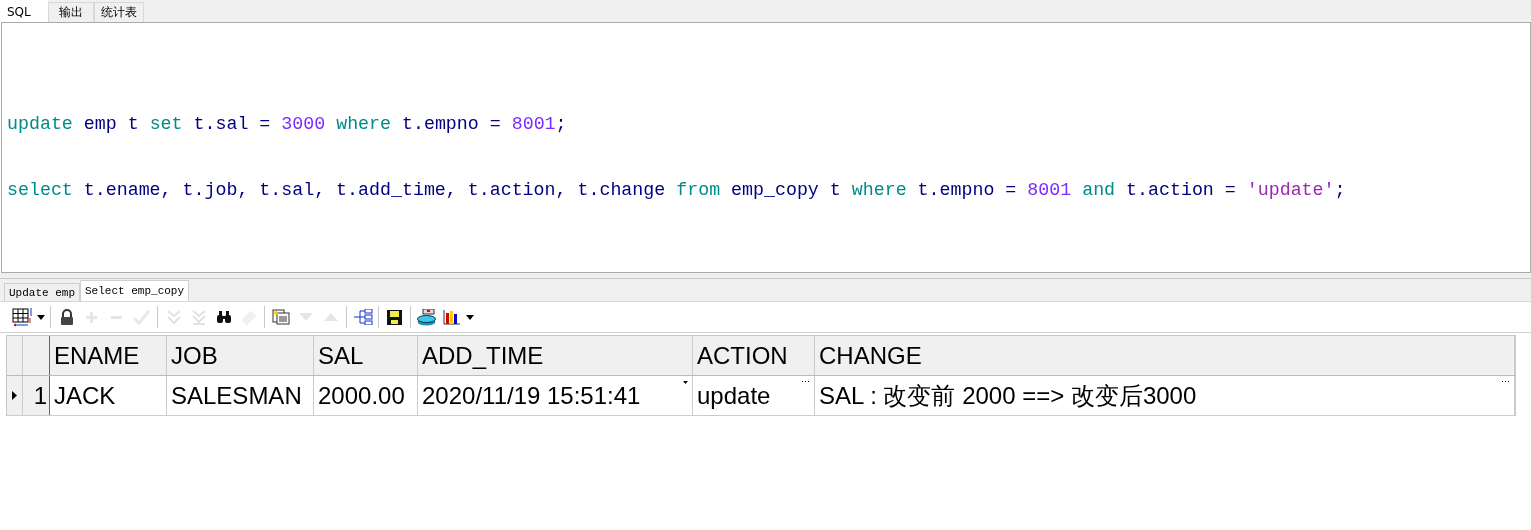 Image resolution: width=1531 pixels, height=530 pixels. I want to click on lock-icon, so click(66, 317).